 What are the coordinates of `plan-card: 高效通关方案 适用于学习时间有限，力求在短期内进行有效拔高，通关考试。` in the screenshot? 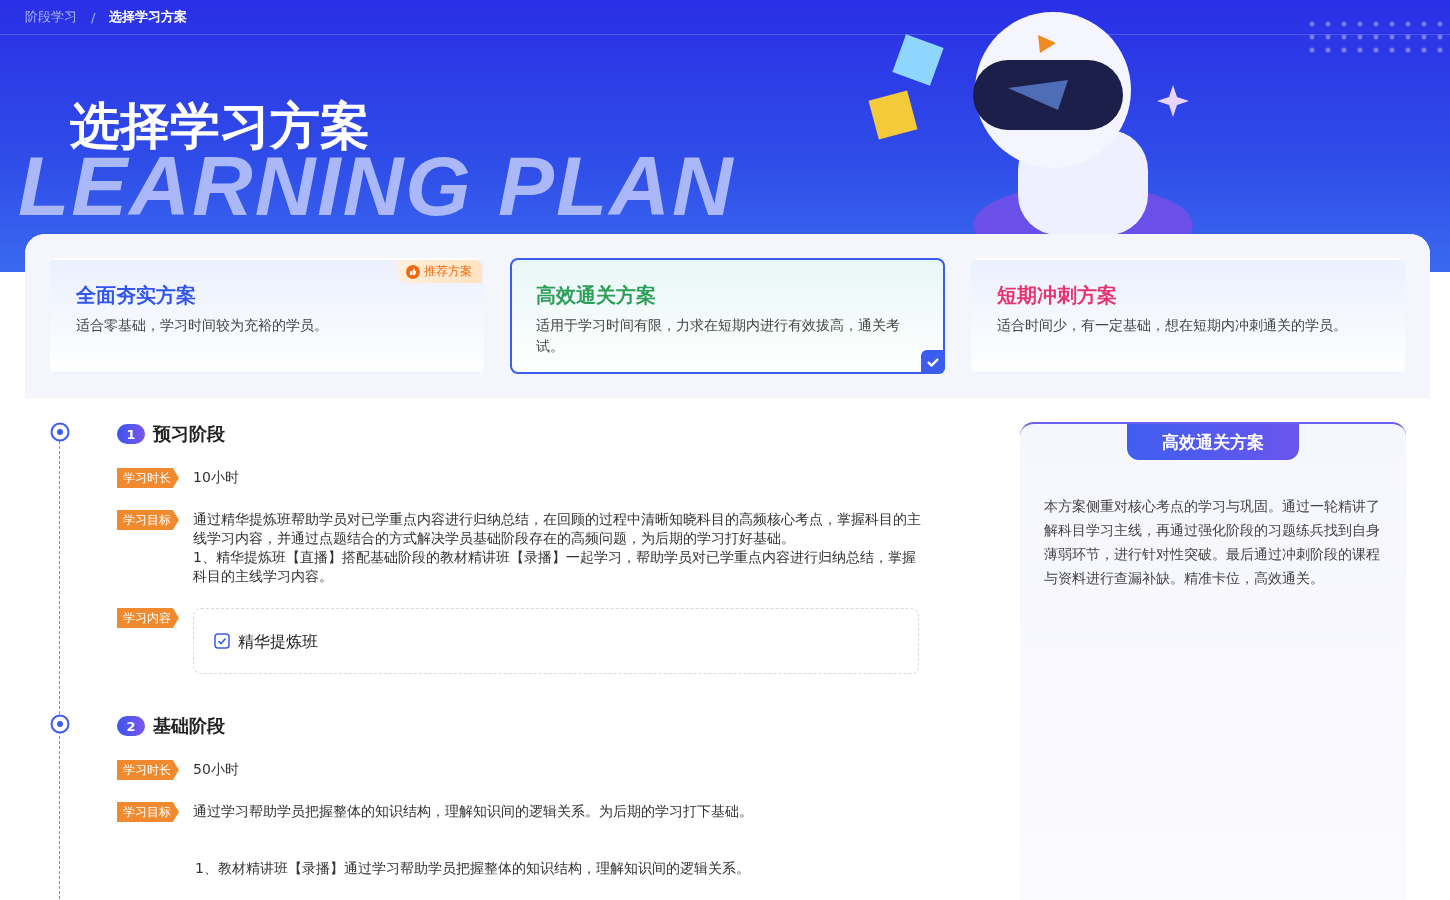 It's located at (727, 316).